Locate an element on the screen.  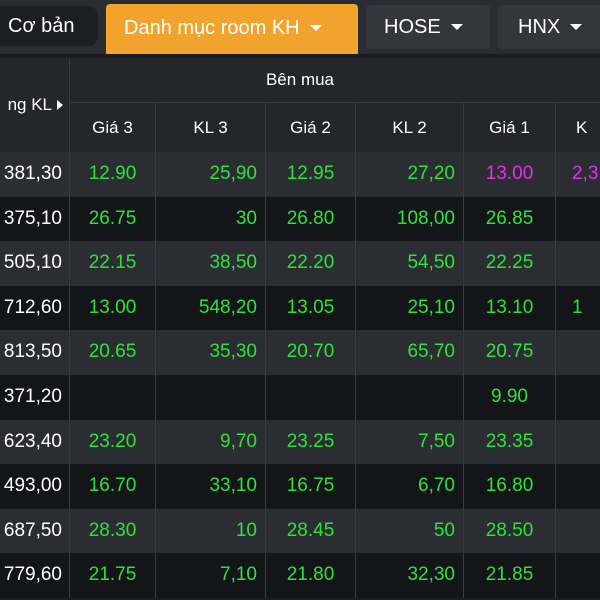
bid-volume-2-cell: 32,30 is located at coordinates (410, 575).